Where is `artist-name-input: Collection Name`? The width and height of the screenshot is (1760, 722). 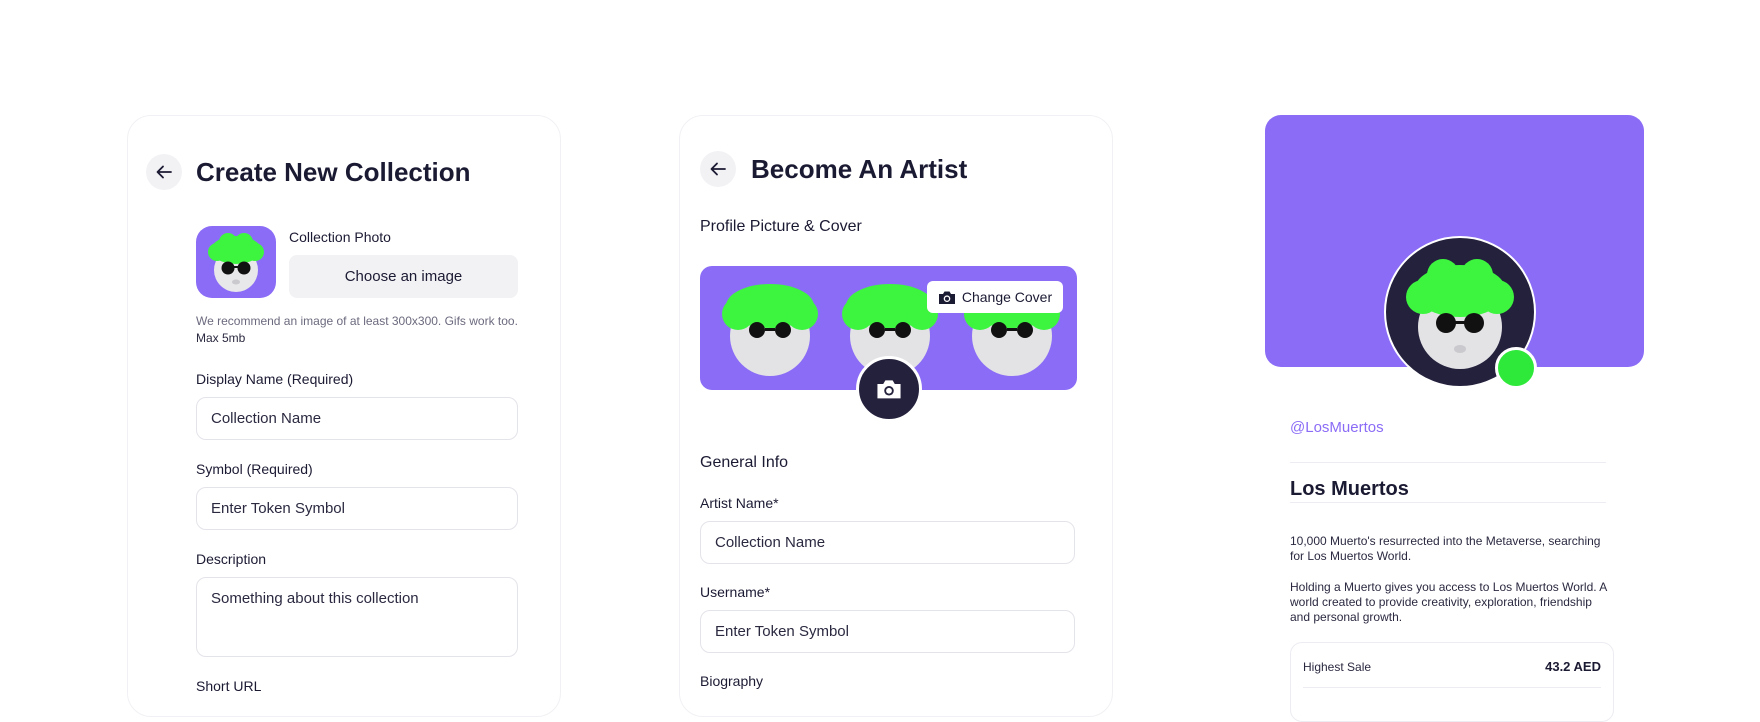 artist-name-input: Collection Name is located at coordinates (887, 542).